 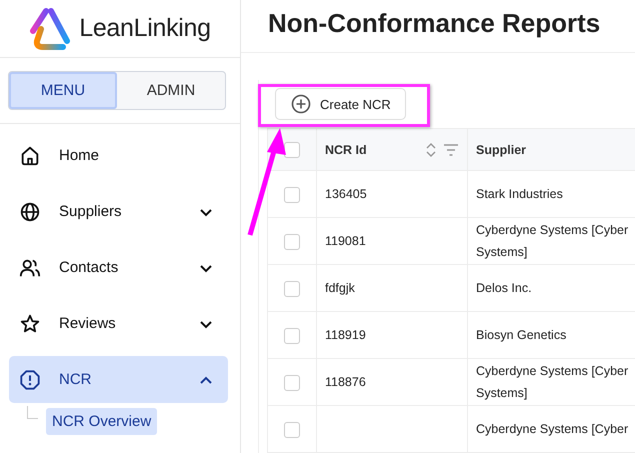 I want to click on table-cell: 119081, so click(x=345, y=241).